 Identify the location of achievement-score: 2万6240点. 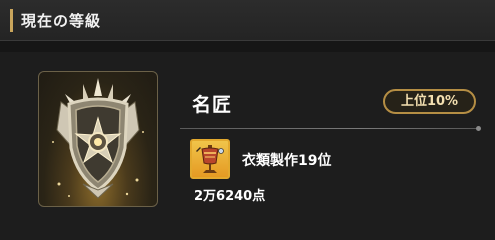
(230, 196).